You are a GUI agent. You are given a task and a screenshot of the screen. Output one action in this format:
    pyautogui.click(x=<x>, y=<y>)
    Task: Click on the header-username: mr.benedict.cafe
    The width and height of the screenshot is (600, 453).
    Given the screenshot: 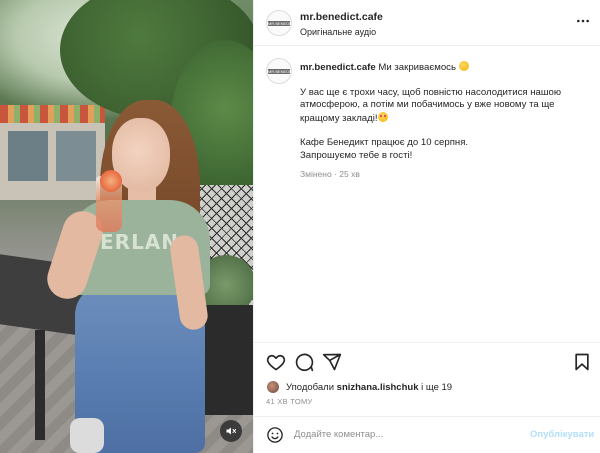 What is the action you would take?
    pyautogui.click(x=341, y=17)
    